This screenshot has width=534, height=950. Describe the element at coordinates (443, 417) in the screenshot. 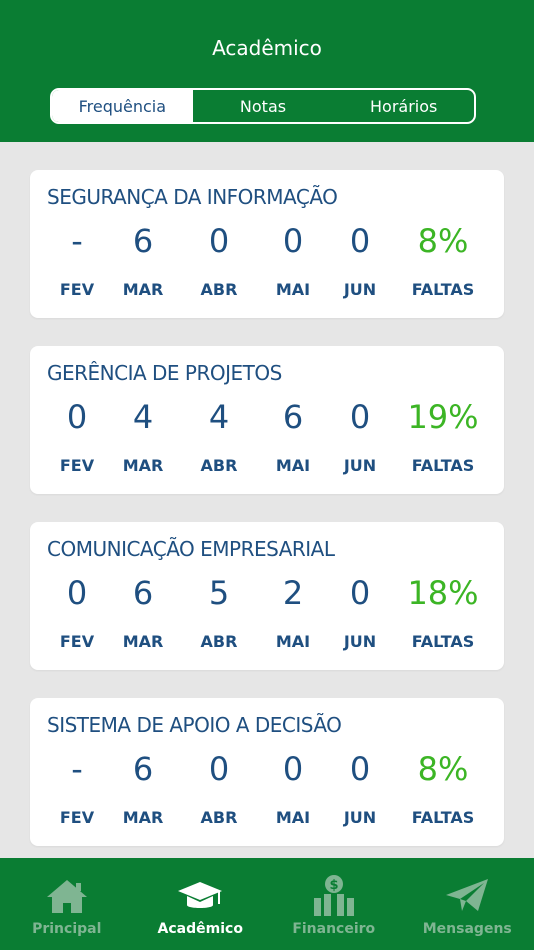

I see `faltas-value: 19%` at that location.